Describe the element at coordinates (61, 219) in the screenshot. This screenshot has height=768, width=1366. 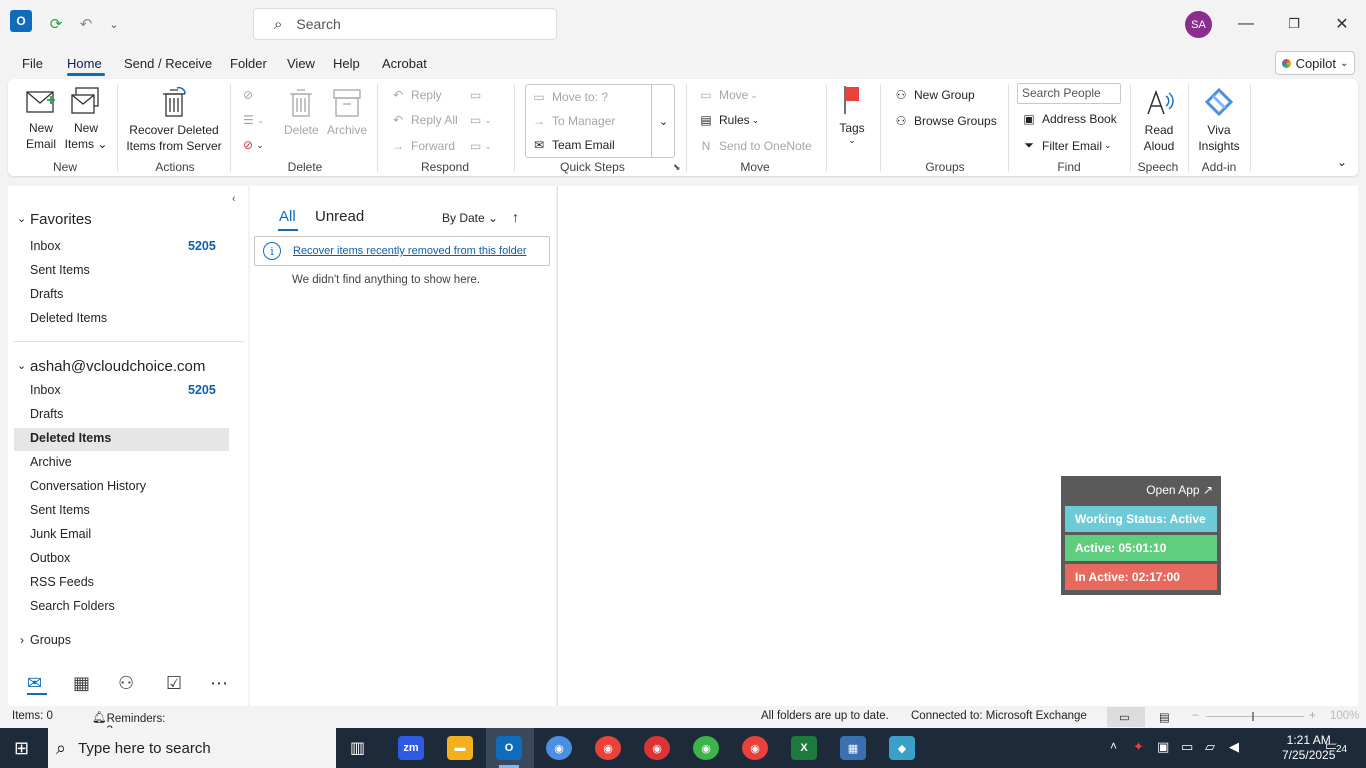
I see `favorites-header: Favorites` at that location.